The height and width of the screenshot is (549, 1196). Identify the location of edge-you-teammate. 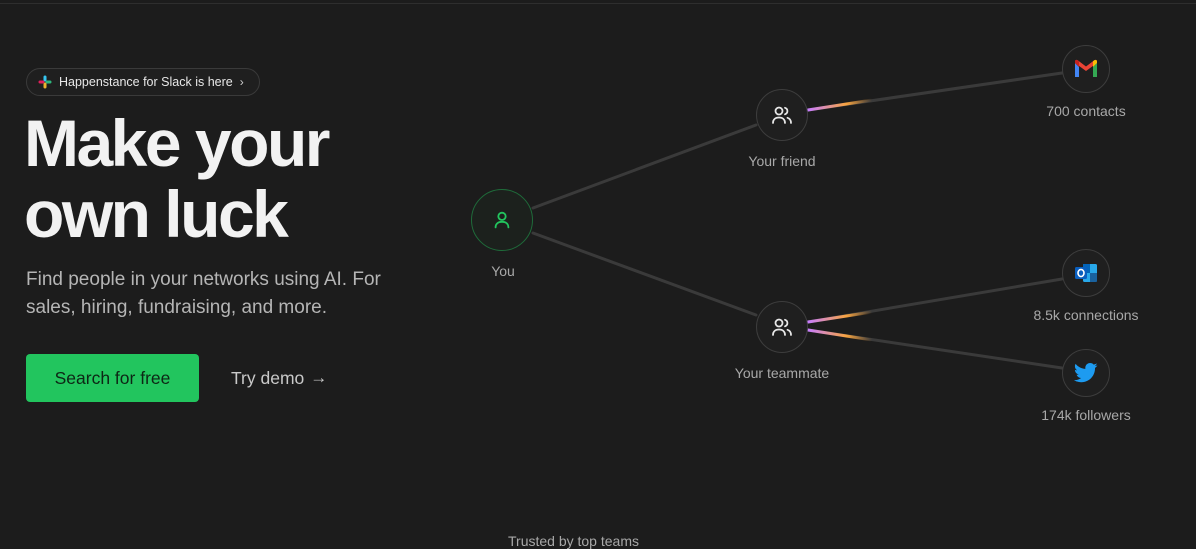
(644, 274).